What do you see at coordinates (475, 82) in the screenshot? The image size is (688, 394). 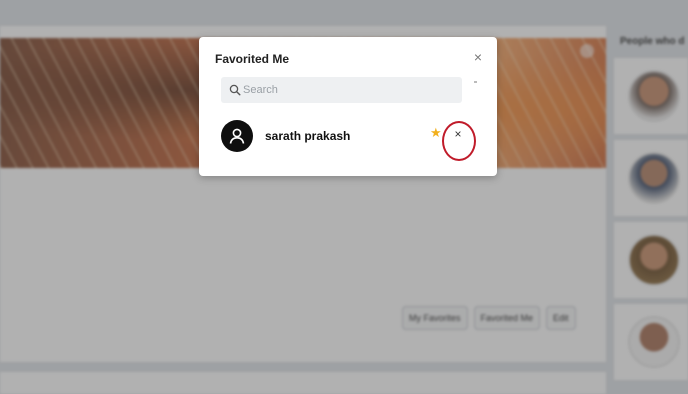 I see `scrollbar` at bounding box center [475, 82].